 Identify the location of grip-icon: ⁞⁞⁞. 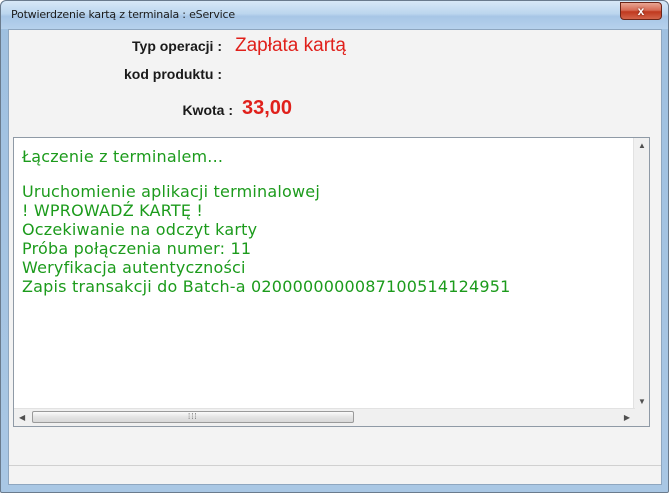
(193, 416).